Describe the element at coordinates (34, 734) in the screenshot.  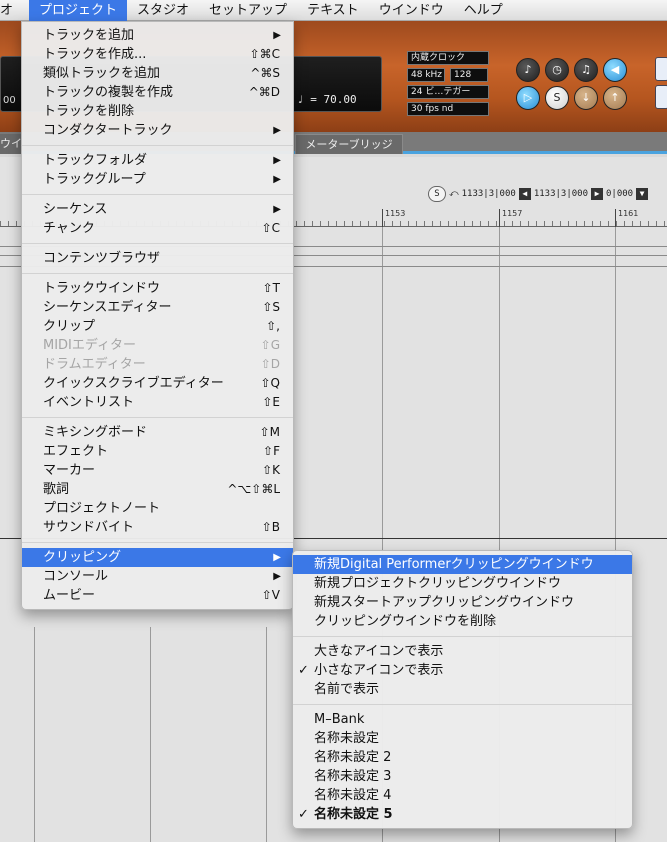
I see `grid-line` at that location.